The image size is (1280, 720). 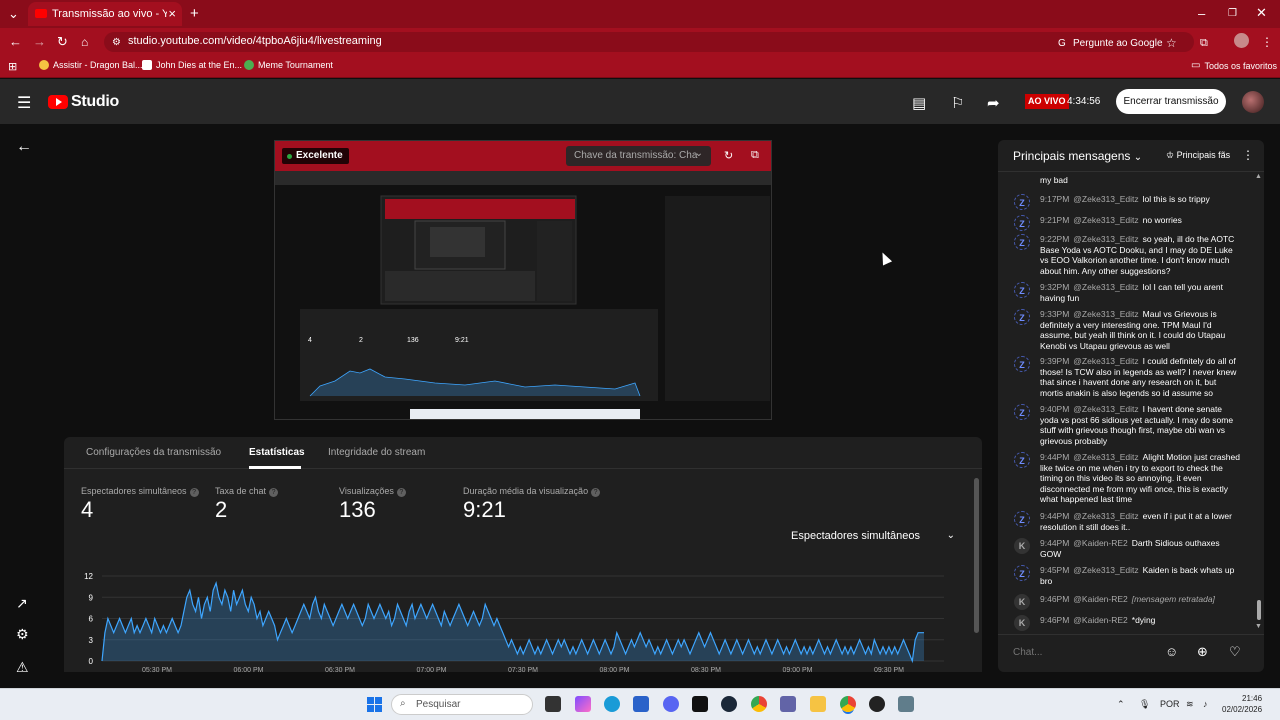 What do you see at coordinates (153, 452) in the screenshot?
I see `tab-stream-settings: Configurações da transmissão` at bounding box center [153, 452].